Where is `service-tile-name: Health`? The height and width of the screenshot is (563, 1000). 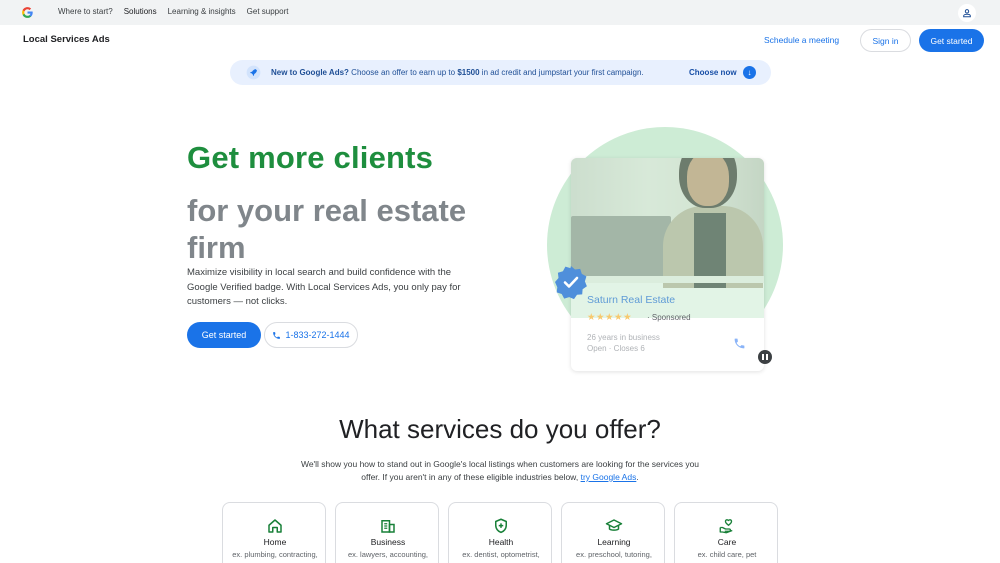 service-tile-name: Health is located at coordinates (501, 542).